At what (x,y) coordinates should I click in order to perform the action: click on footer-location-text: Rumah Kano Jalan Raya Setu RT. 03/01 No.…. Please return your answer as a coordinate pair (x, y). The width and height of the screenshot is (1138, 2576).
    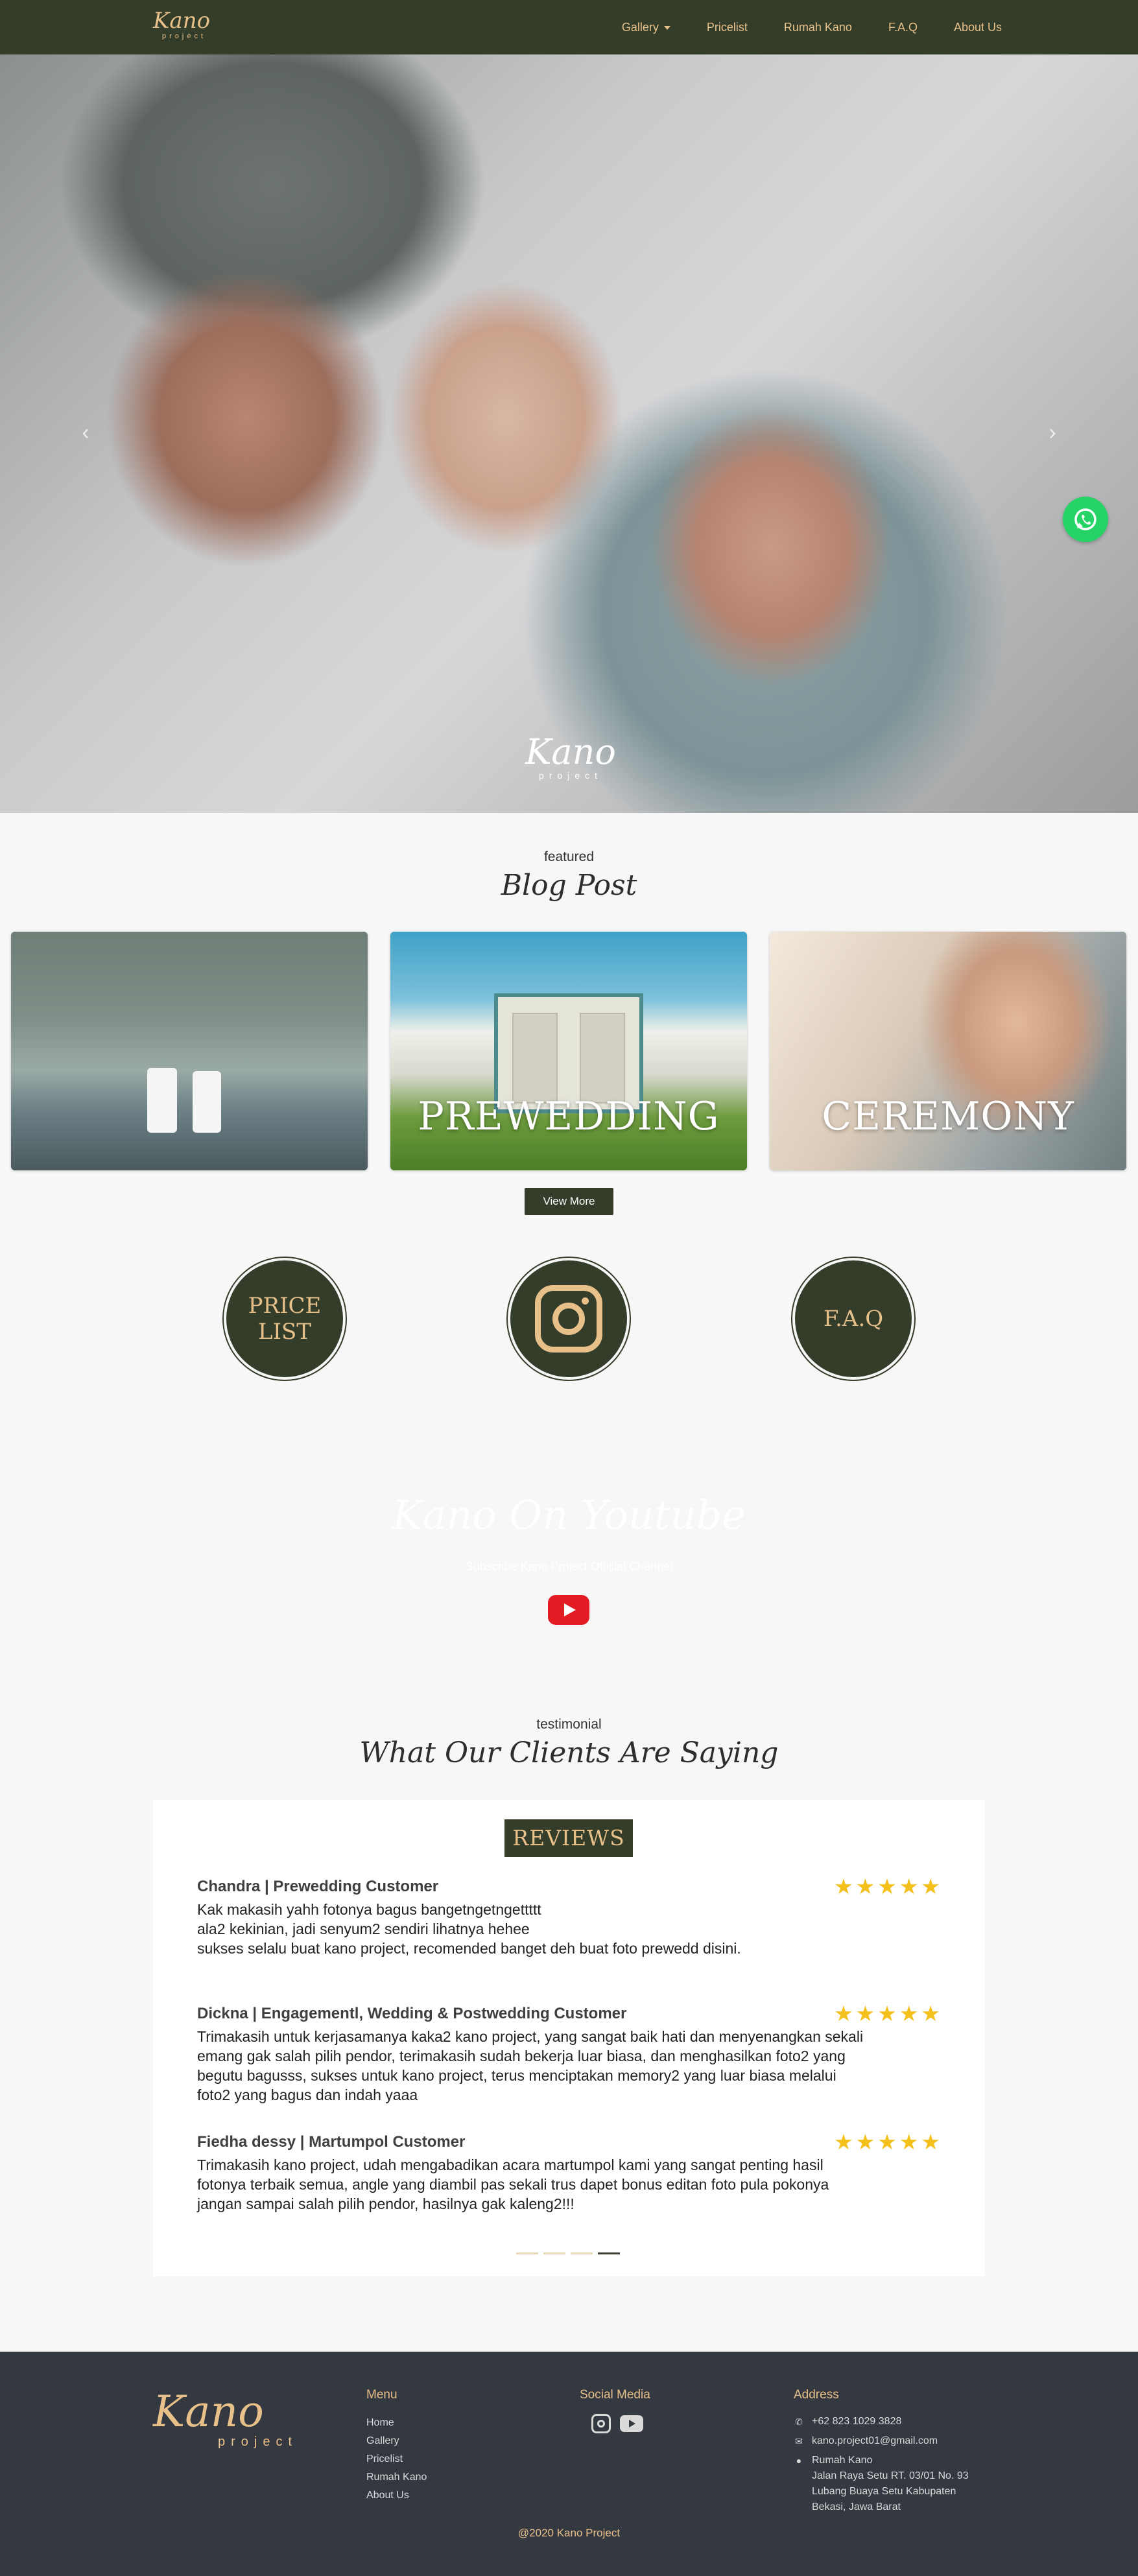
    Looking at the image, I should click on (890, 2484).